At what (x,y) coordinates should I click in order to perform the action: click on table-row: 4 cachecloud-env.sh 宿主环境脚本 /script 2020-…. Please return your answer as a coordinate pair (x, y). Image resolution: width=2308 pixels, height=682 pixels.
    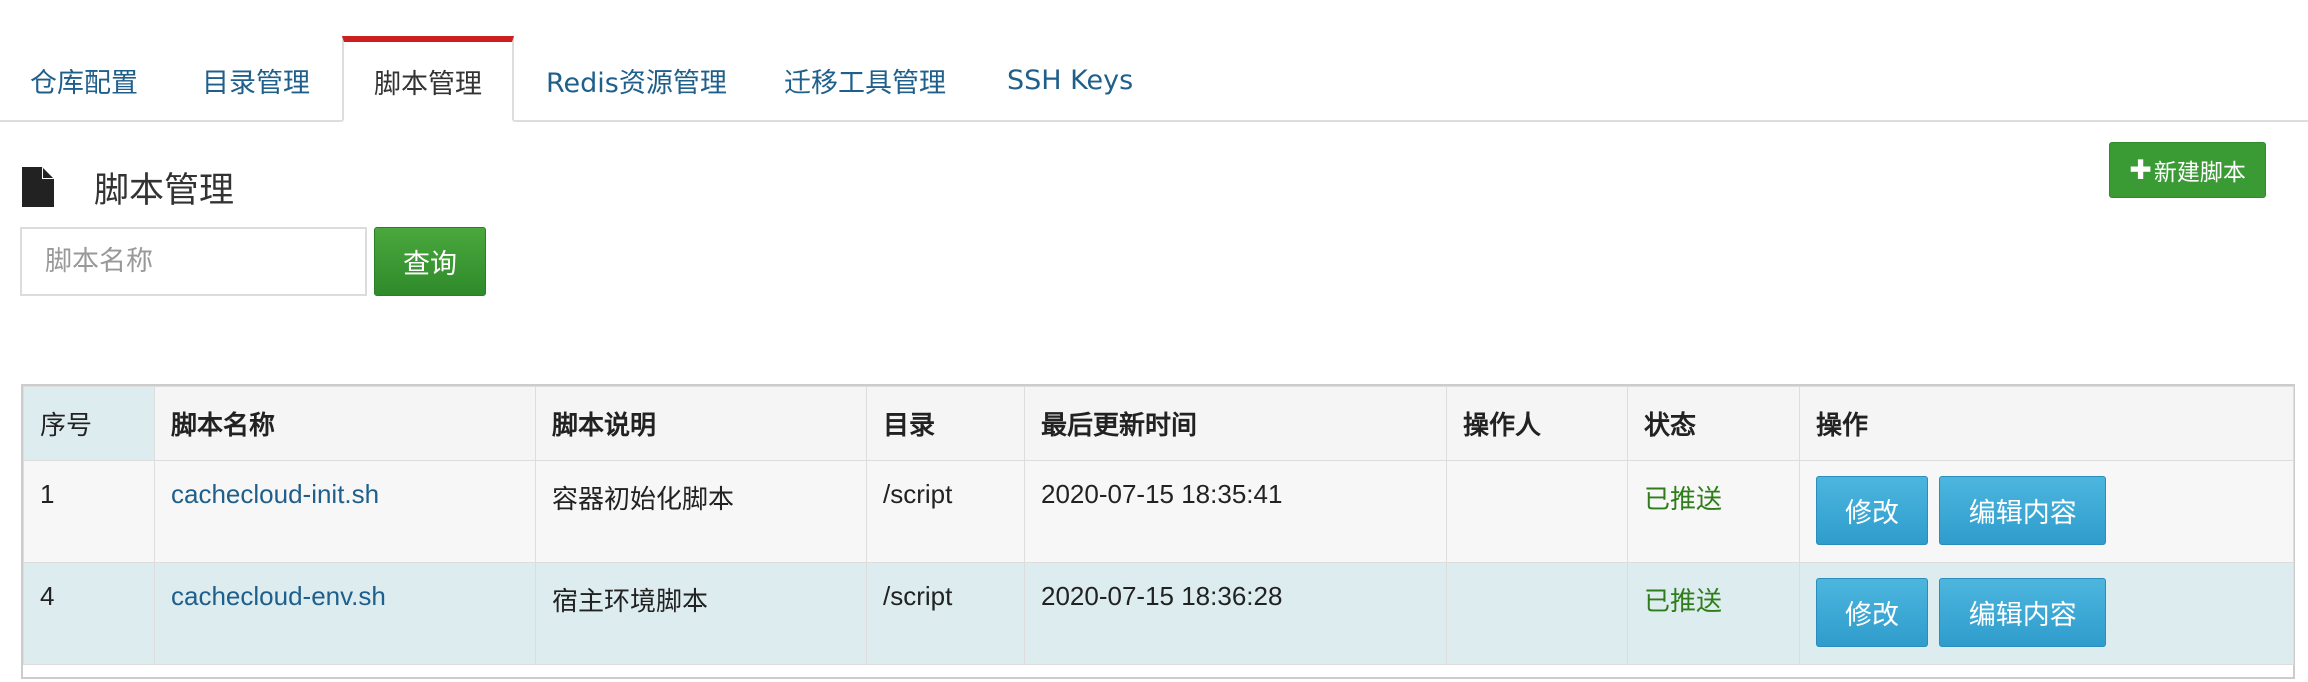
    Looking at the image, I should click on (1158, 613).